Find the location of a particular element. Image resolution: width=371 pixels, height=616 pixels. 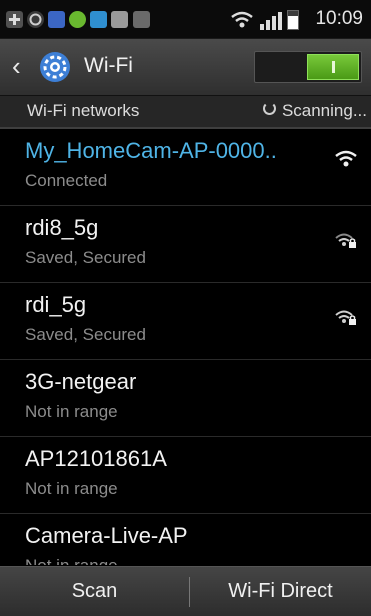

section-title: Wi-Fi networks is located at coordinates (83, 110).